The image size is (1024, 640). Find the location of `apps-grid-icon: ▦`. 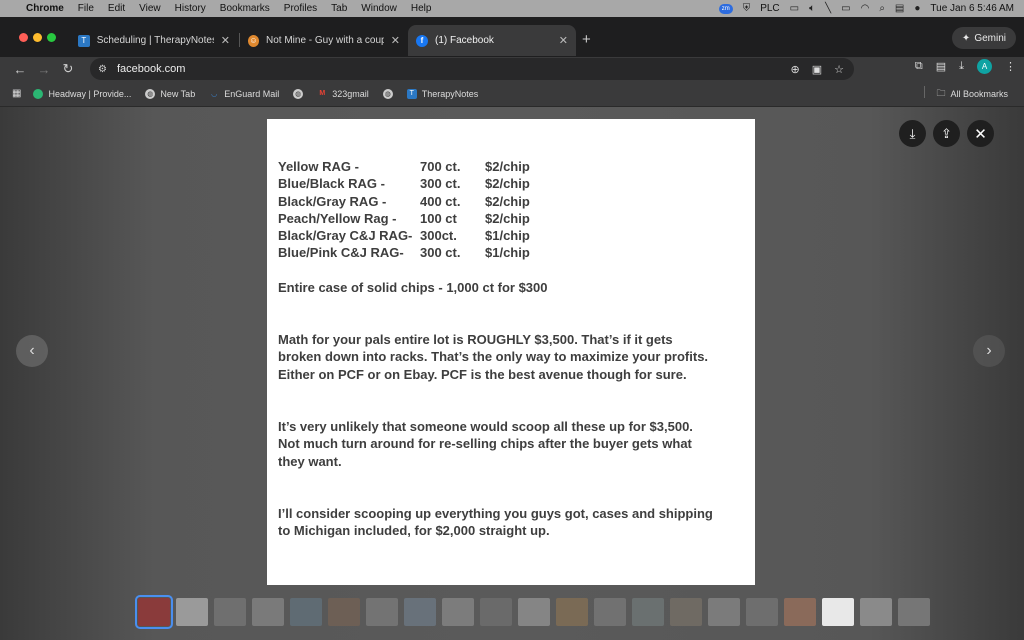

apps-grid-icon: ▦ is located at coordinates (16, 93).